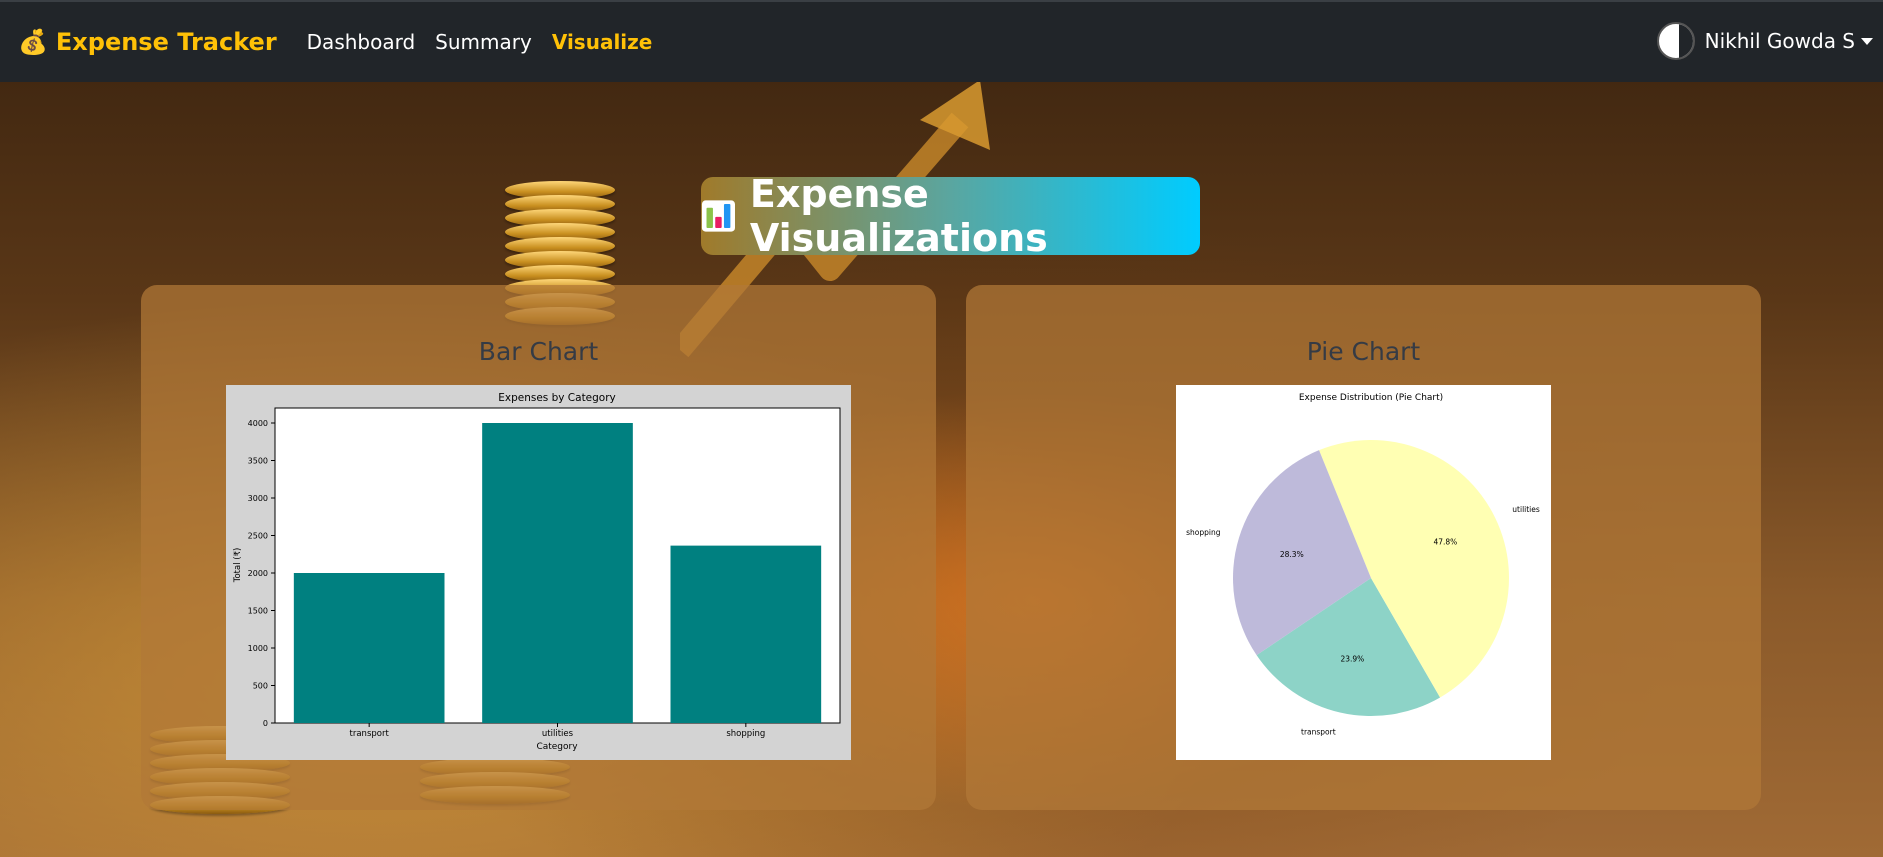 The image size is (1883, 857). I want to click on x-tick-label: shopping, so click(745, 734).